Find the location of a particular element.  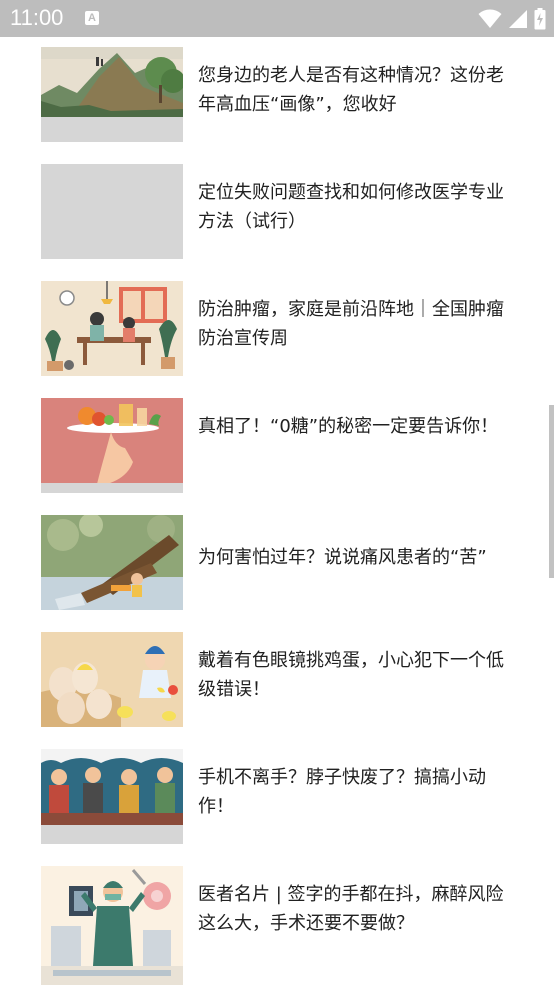

article-title: 戴着有色眼镜挑鸡蛋，小心犯下一个低级错误！ is located at coordinates (351, 675).